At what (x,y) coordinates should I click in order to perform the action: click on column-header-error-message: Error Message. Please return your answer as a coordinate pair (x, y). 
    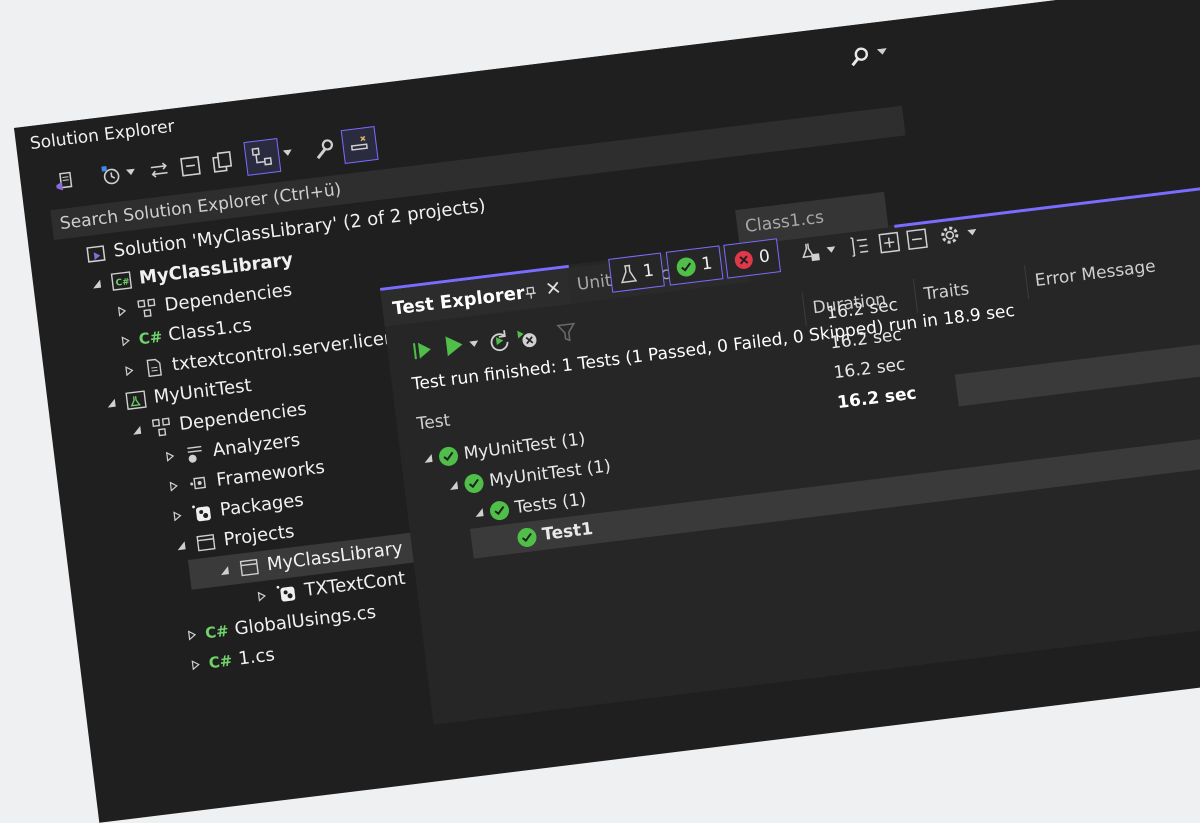
    Looking at the image, I should click on (1110, 272).